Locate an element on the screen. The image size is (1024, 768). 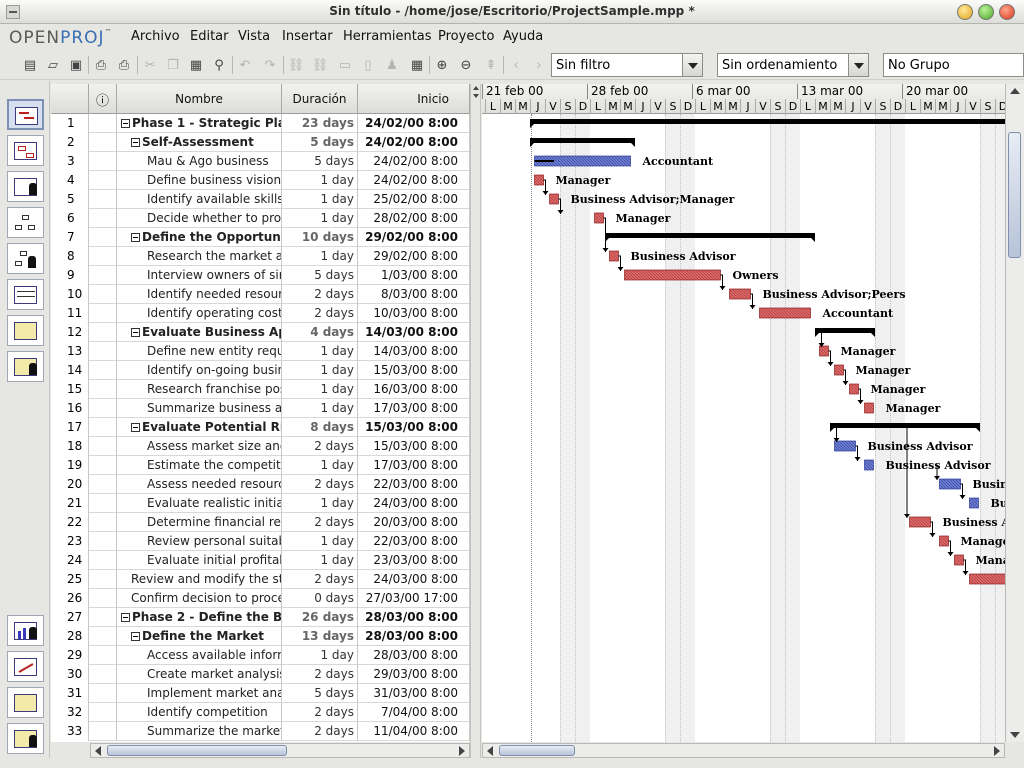
find-icon: ⚲ is located at coordinates (219, 65).